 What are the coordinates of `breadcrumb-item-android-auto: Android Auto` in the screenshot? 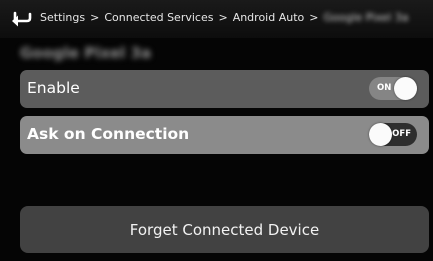 It's located at (269, 17).